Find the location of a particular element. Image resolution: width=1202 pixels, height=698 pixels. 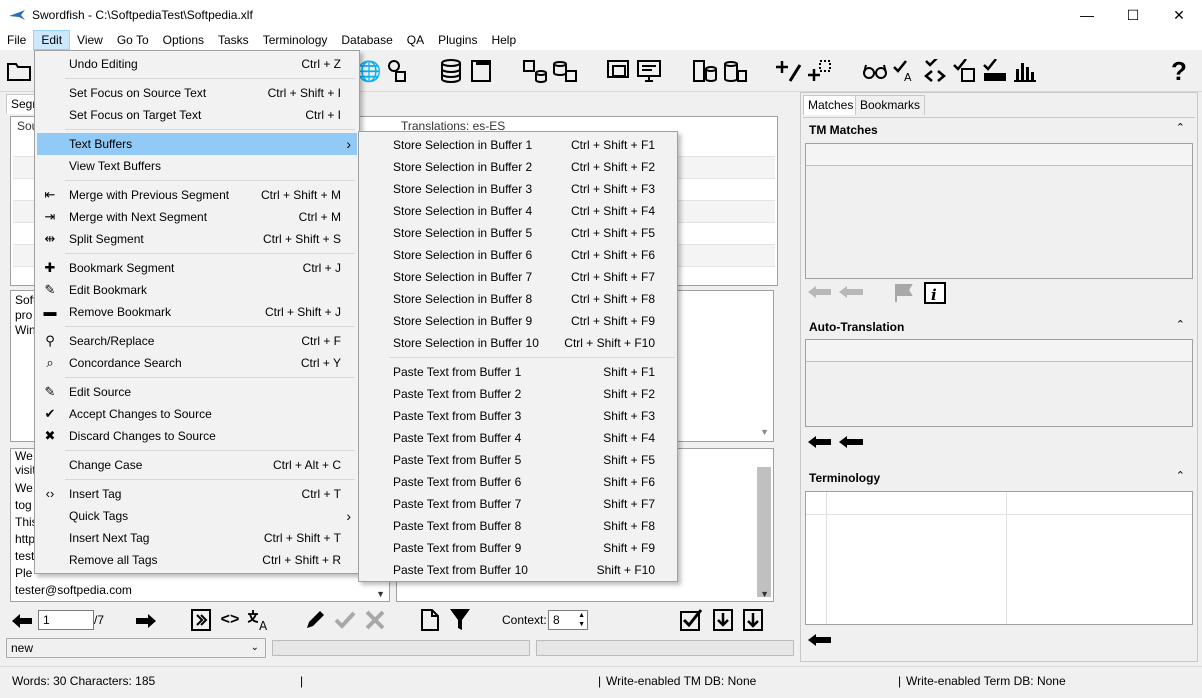

tag-check-icon is located at coordinates (935, 71).